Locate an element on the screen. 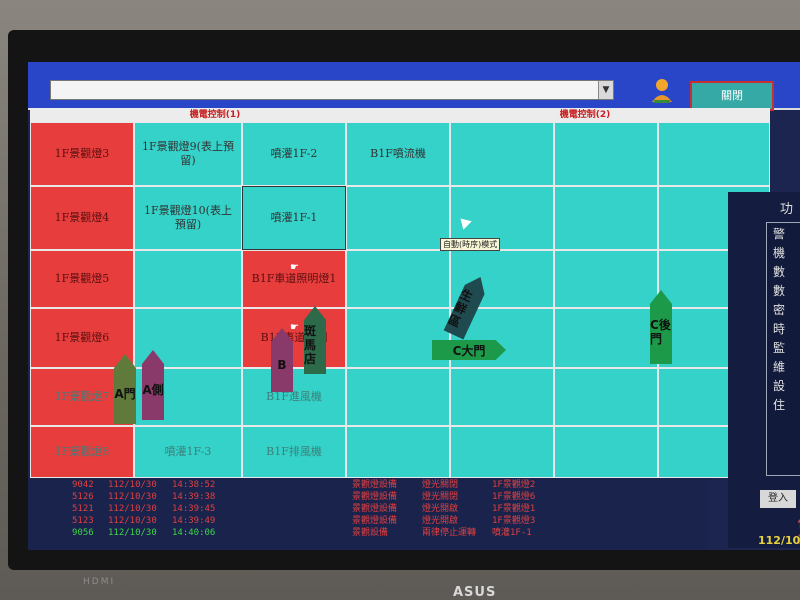  tab-control-2: 機電控制(2) is located at coordinates (585, 115).